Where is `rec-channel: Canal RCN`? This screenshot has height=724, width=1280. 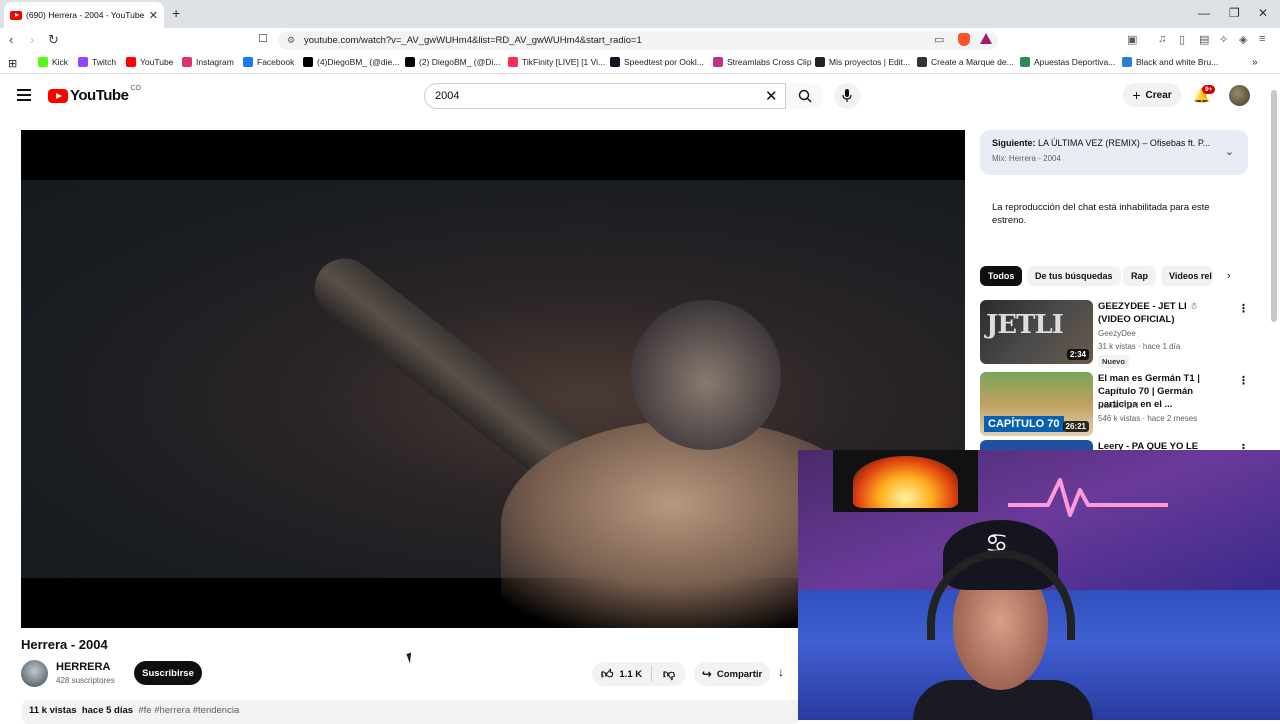
rec-channel: Canal RCN is located at coordinates (1118, 405).